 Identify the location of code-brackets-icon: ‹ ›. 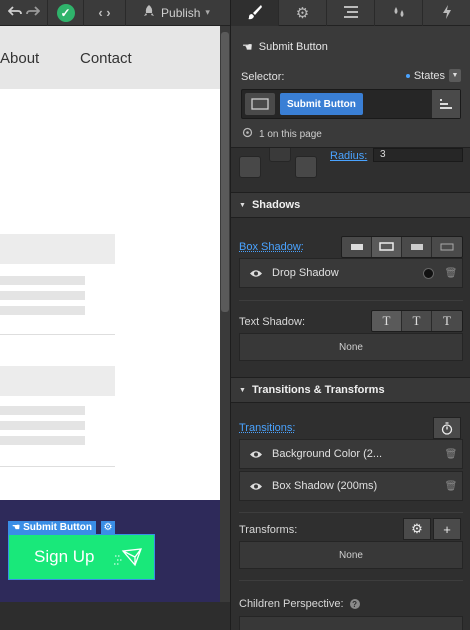
(104, 12).